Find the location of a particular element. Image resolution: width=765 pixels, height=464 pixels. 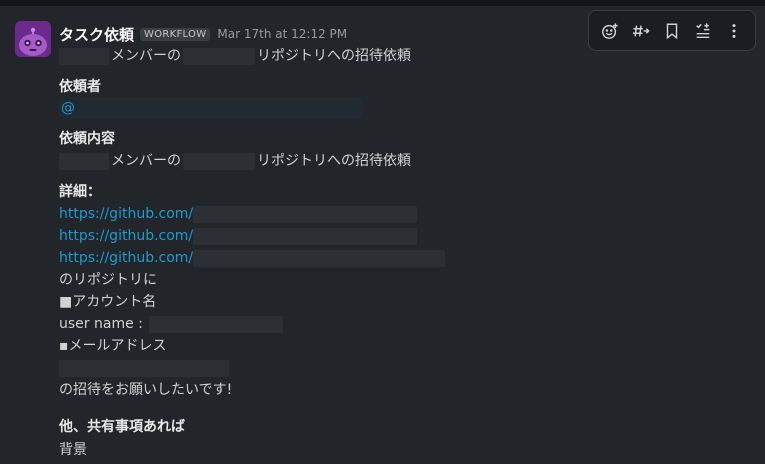

content-suffix: メンバーの is located at coordinates (146, 161).